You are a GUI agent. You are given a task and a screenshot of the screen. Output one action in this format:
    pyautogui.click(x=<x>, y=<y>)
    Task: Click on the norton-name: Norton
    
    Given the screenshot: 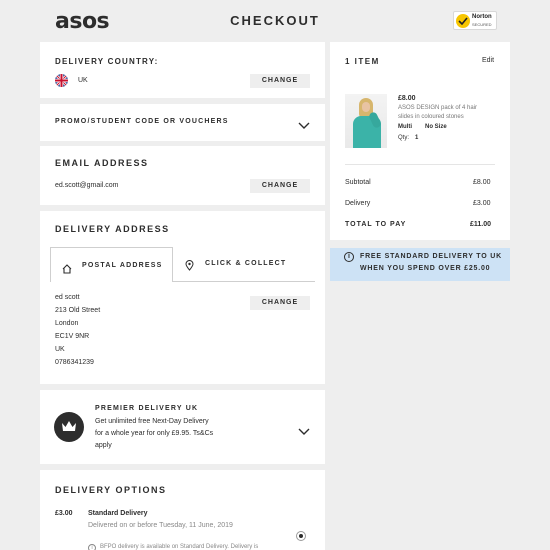 What is the action you would take?
    pyautogui.click(x=482, y=17)
    